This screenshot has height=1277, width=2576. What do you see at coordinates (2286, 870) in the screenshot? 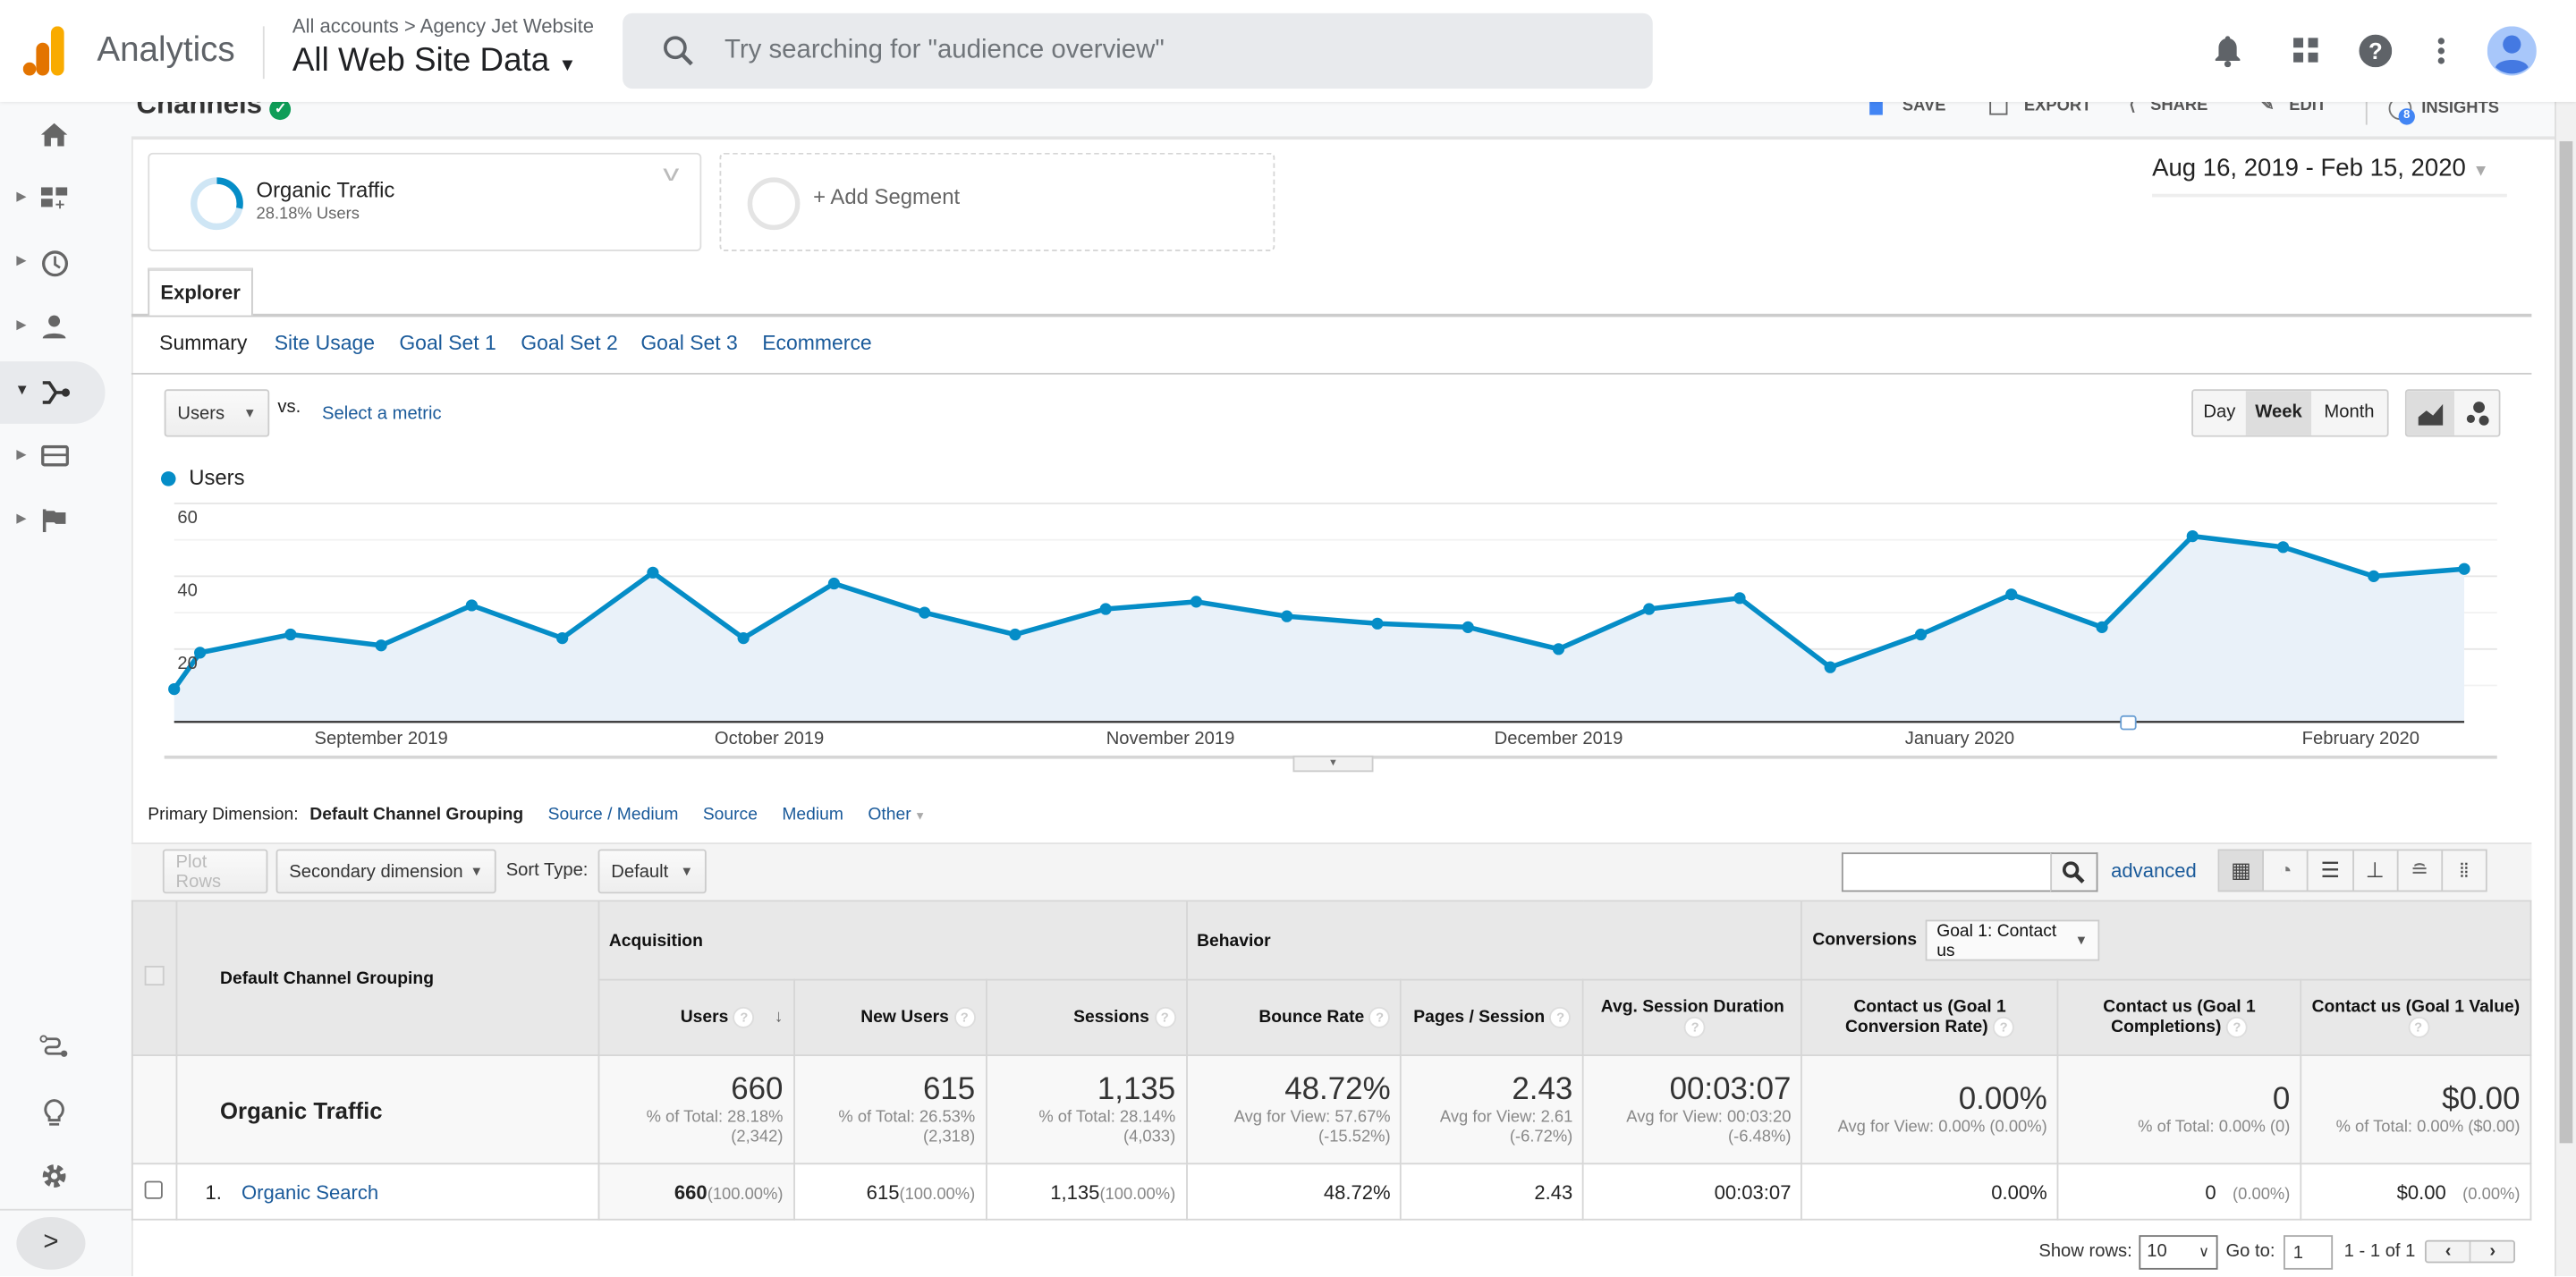
I see `view-percentage-button: ◔` at bounding box center [2286, 870].